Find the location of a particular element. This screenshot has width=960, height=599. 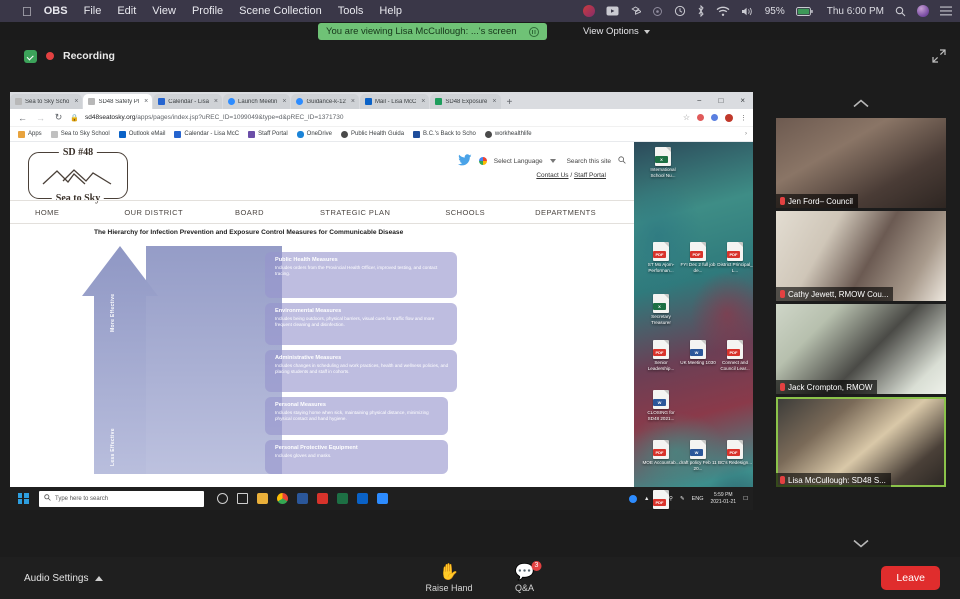

browser-tab: Guidance-k-12 × is located at coordinates (325, 101).